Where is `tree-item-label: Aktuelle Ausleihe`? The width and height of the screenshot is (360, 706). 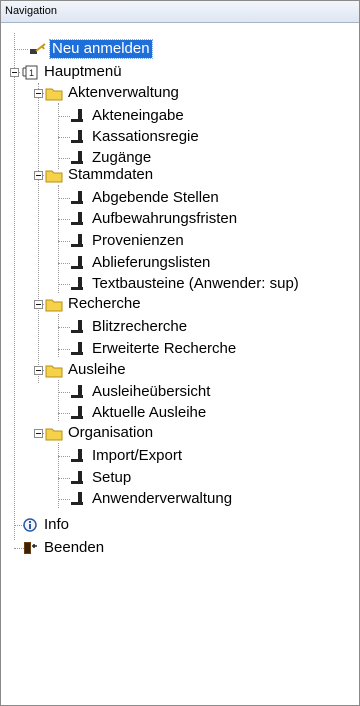
tree-item-label: Aktuelle Ausleihe is located at coordinates (149, 412).